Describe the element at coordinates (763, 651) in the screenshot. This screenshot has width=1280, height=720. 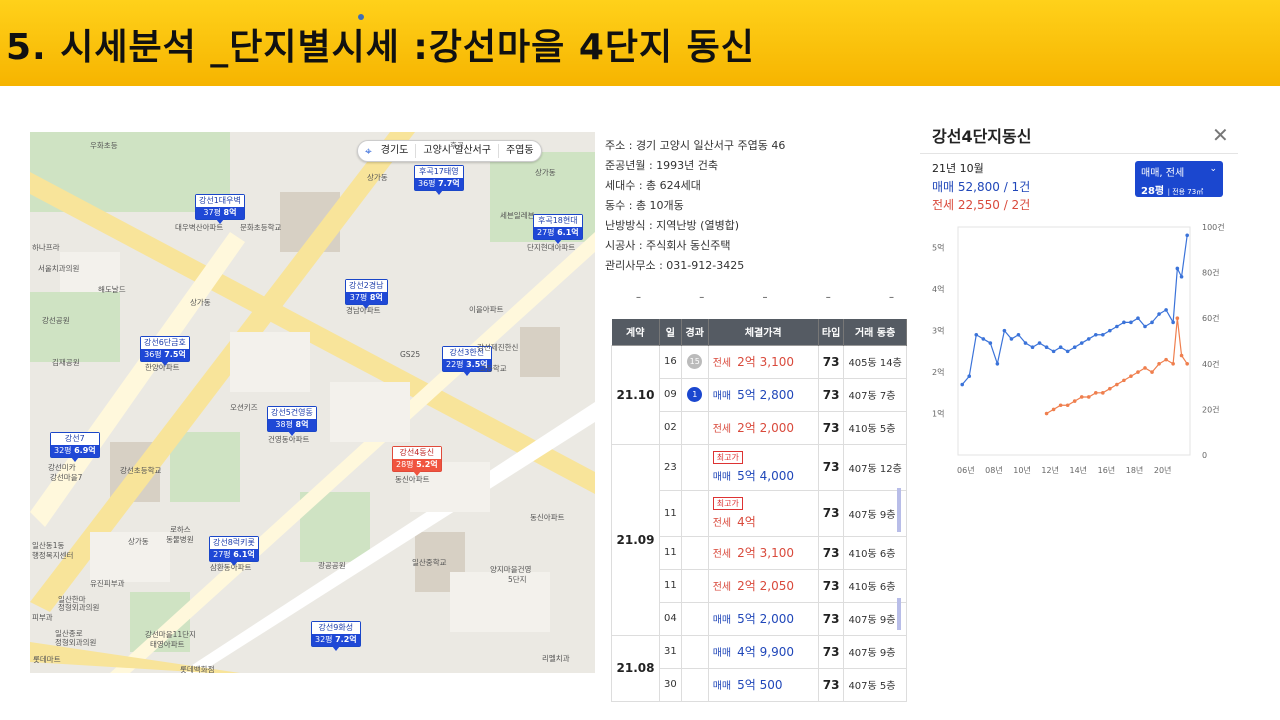
I see `price-cell: 매매 4억 9,900` at that location.